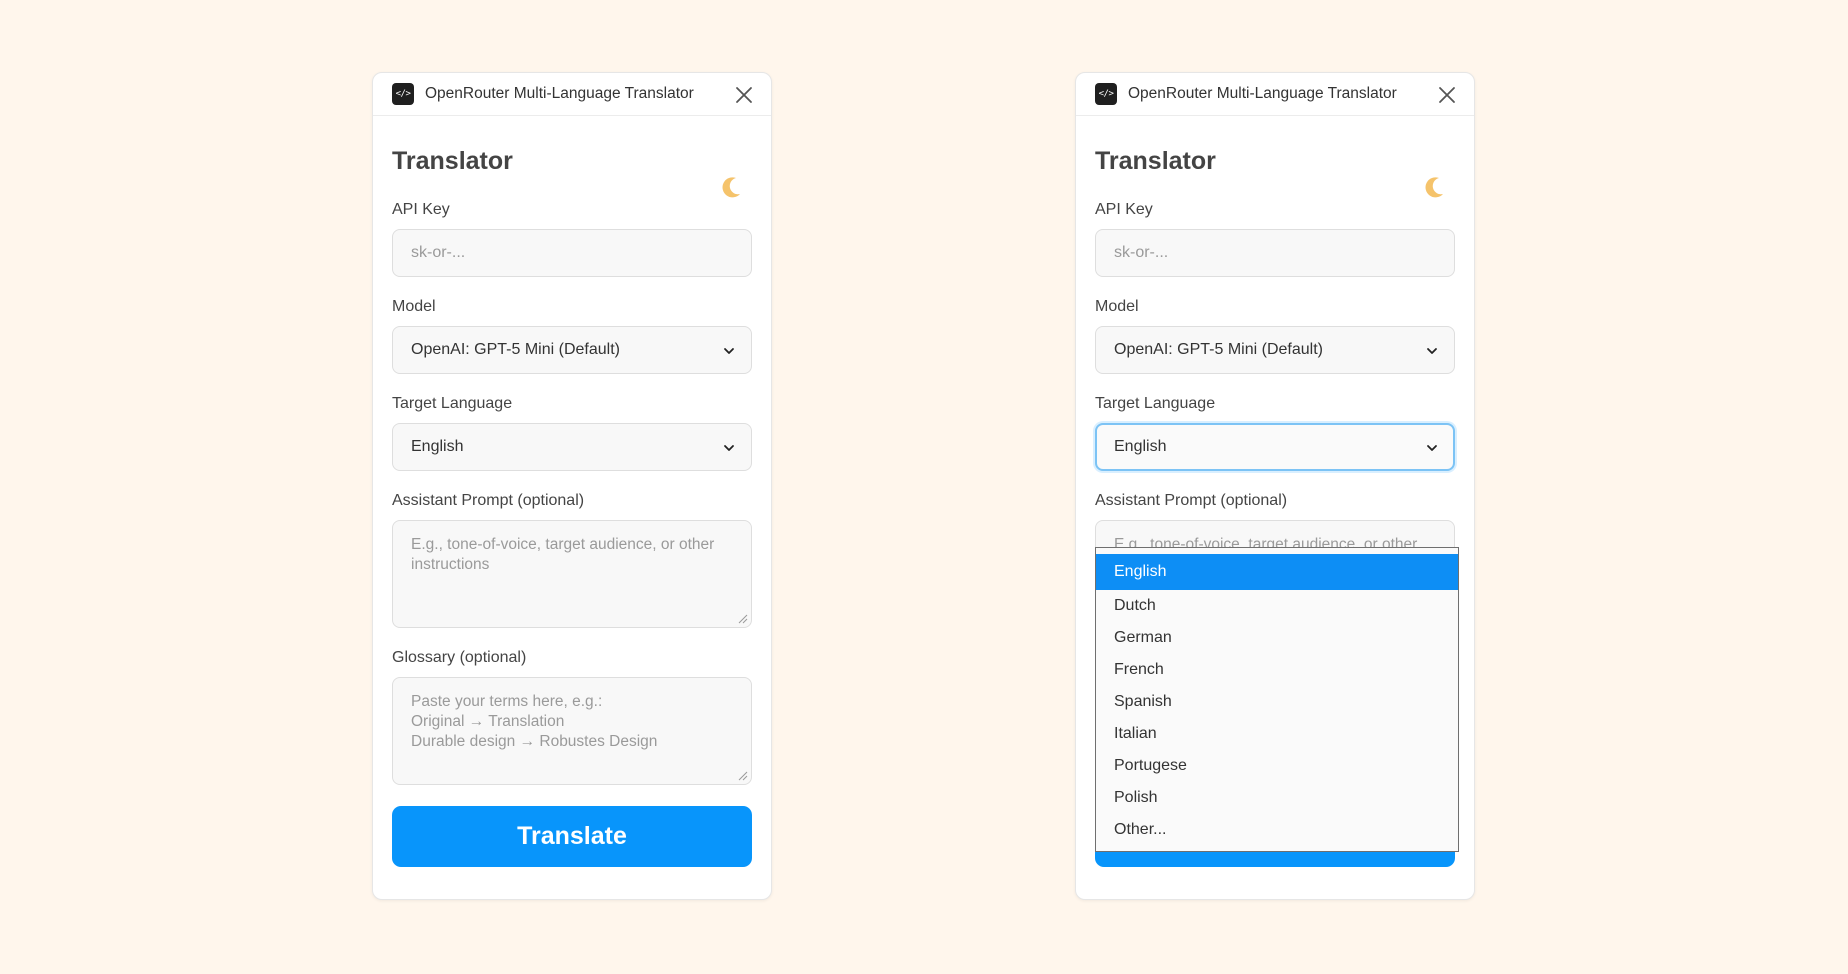 The image size is (1848, 974). What do you see at coordinates (1277, 734) in the screenshot?
I see `language-option-italian: Italian` at bounding box center [1277, 734].